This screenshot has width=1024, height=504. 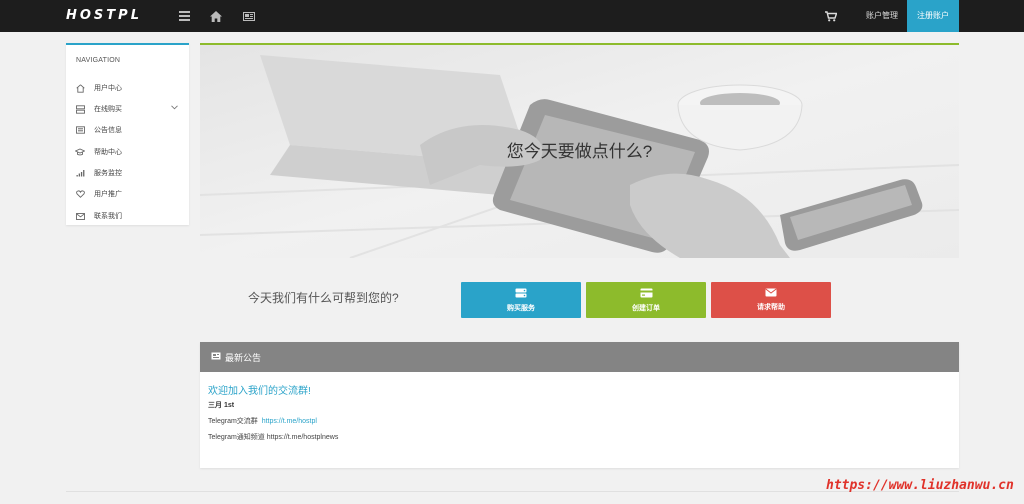 I want to click on site-logo: HOSTPL, so click(x=104, y=15).